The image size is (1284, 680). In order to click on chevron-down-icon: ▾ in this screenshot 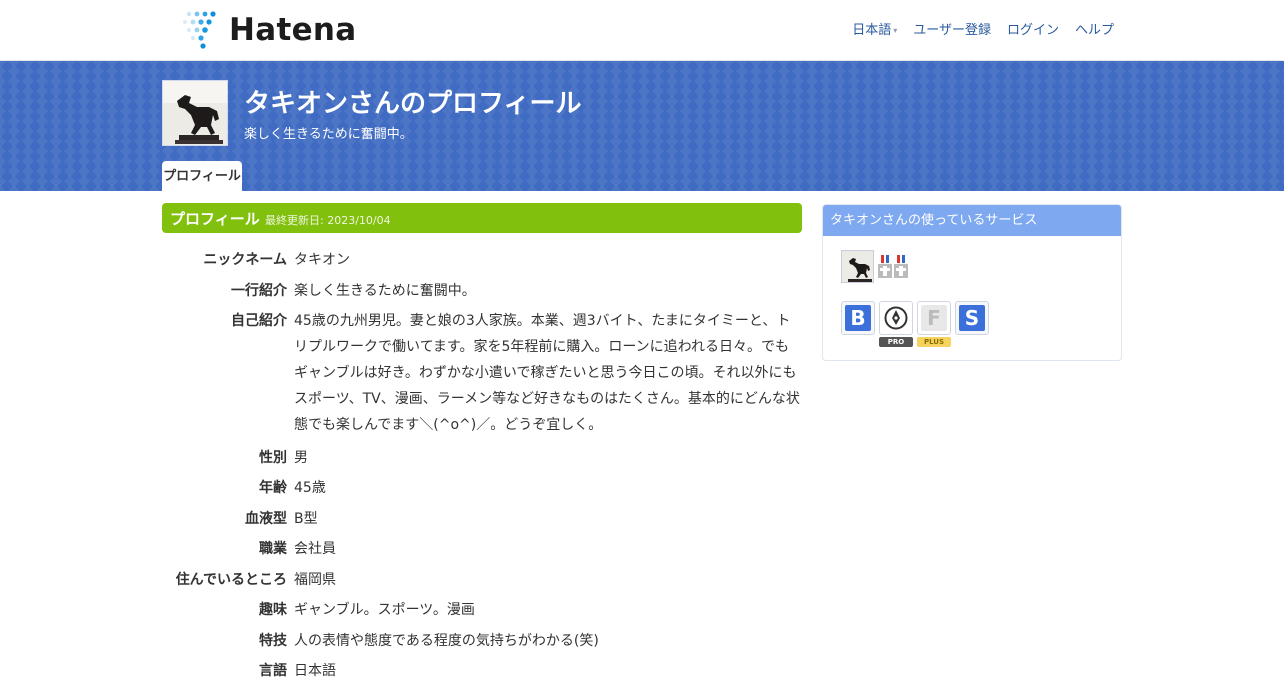, I will do `click(895, 30)`.